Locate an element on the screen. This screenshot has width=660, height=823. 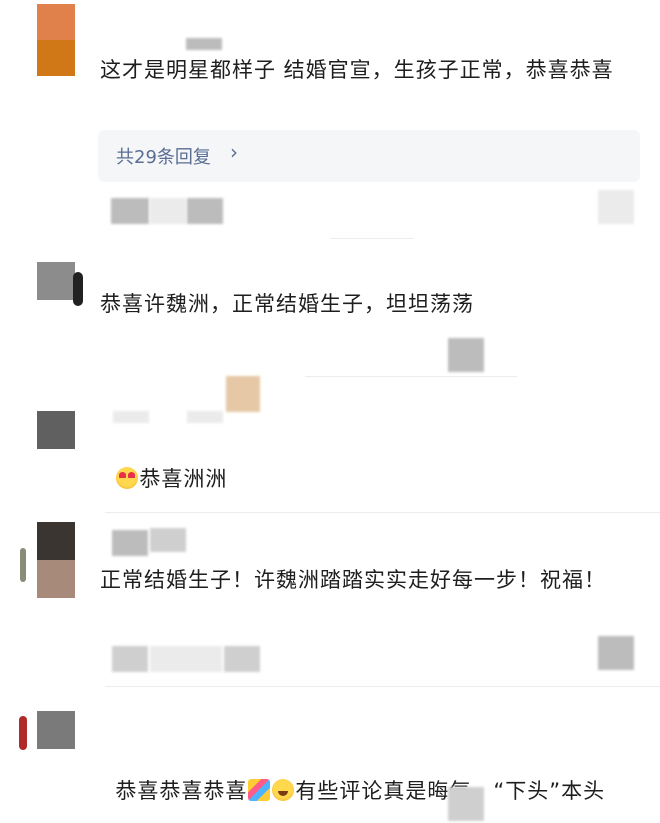
comment-text-part: 恭喜恭喜恭喜 is located at coordinates (181, 791).